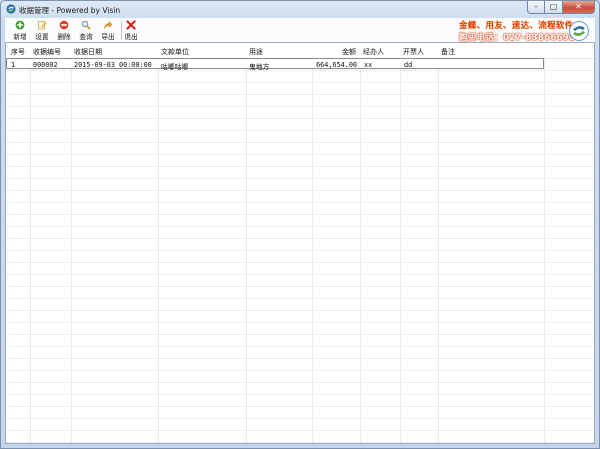 The height and width of the screenshot is (449, 600). I want to click on table-header: 序号 收据编号 收据日期 文款单位 用途 金额 经办人 开票人 备注, so click(300, 51).